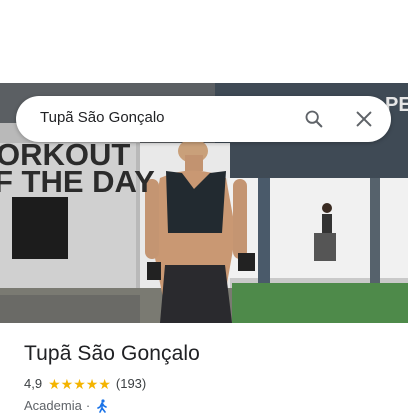 The width and height of the screenshot is (408, 413). I want to click on search-icon, so click(314, 119).